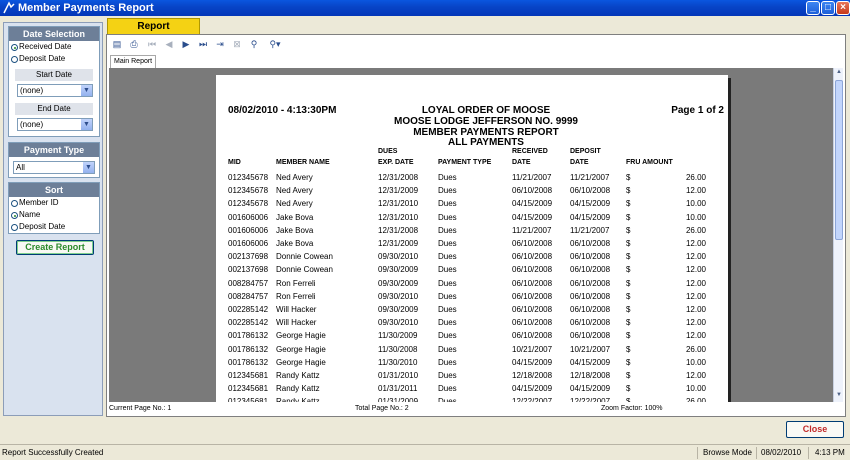  Describe the element at coordinates (727, 452) in the screenshot. I see `status-mode: Browse Mode` at that location.